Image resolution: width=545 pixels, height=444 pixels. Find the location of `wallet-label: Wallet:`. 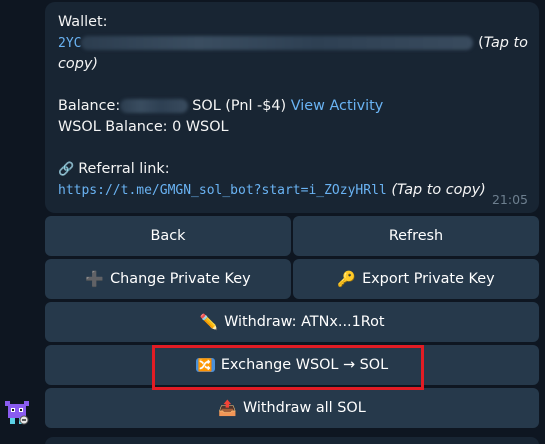

wallet-label: Wallet: is located at coordinates (83, 22).